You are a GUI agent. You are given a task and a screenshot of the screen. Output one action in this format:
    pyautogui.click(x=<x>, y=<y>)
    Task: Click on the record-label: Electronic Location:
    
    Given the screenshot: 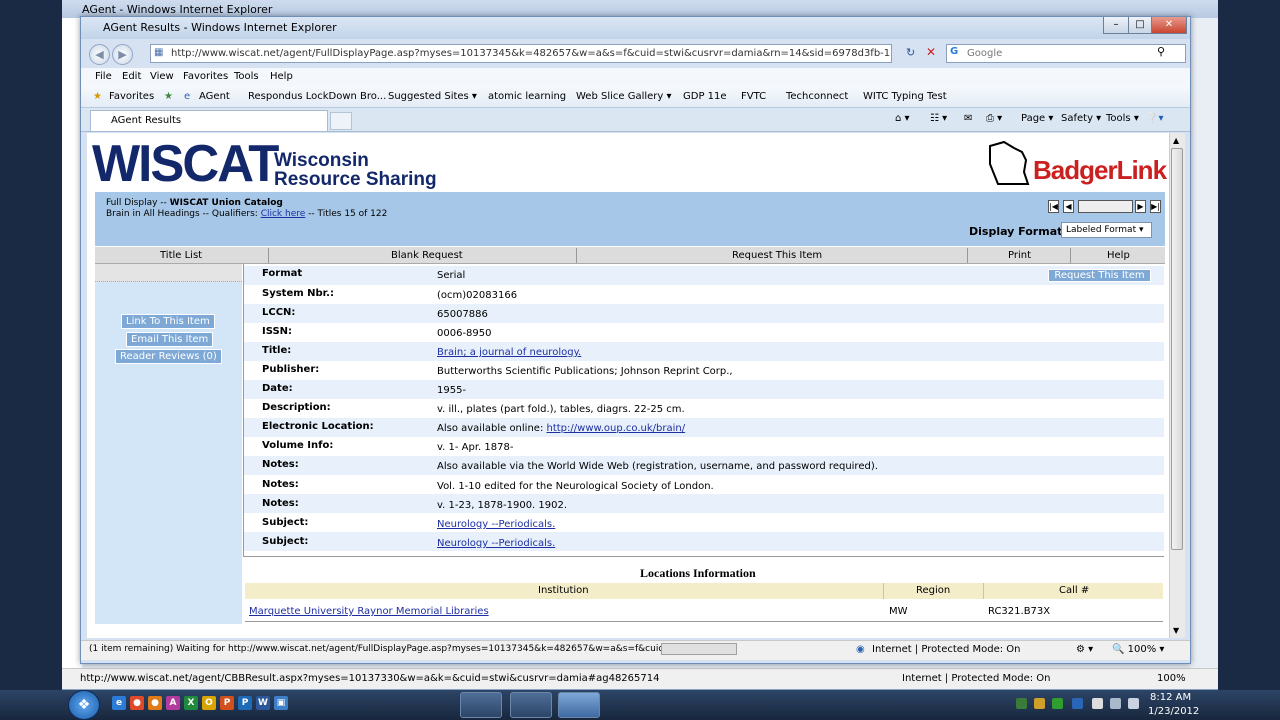 What is the action you would take?
    pyautogui.click(x=318, y=426)
    